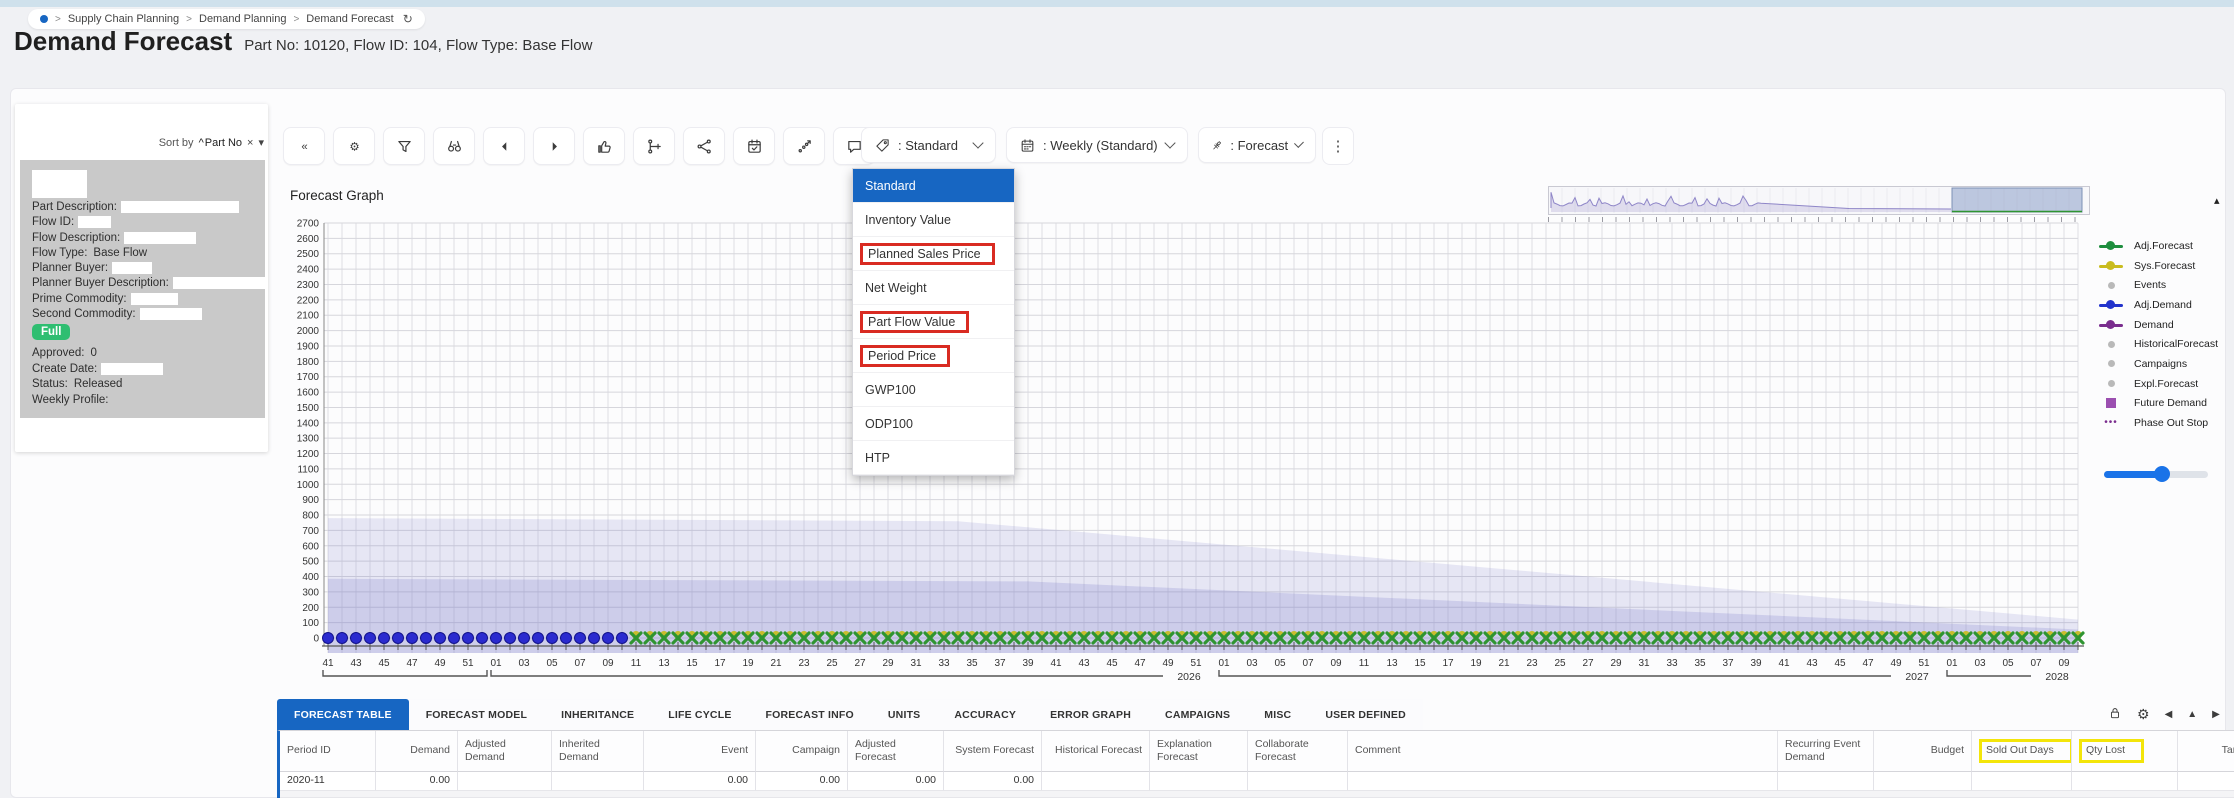 This screenshot has height=798, width=2234. I want to click on menu-item-htp: HTP, so click(933, 458).